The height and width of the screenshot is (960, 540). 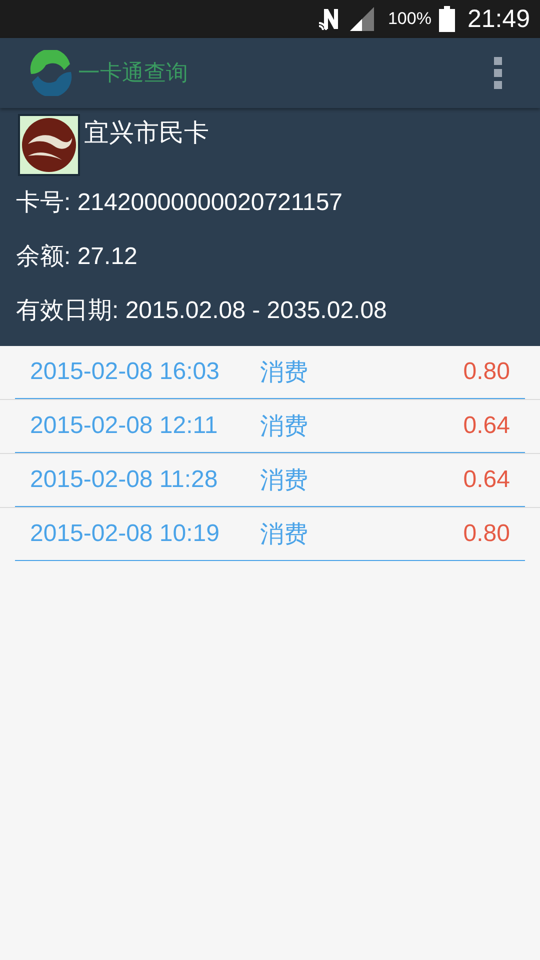 I want to click on transaction-time: 2015-02-08 12:11, so click(x=124, y=426).